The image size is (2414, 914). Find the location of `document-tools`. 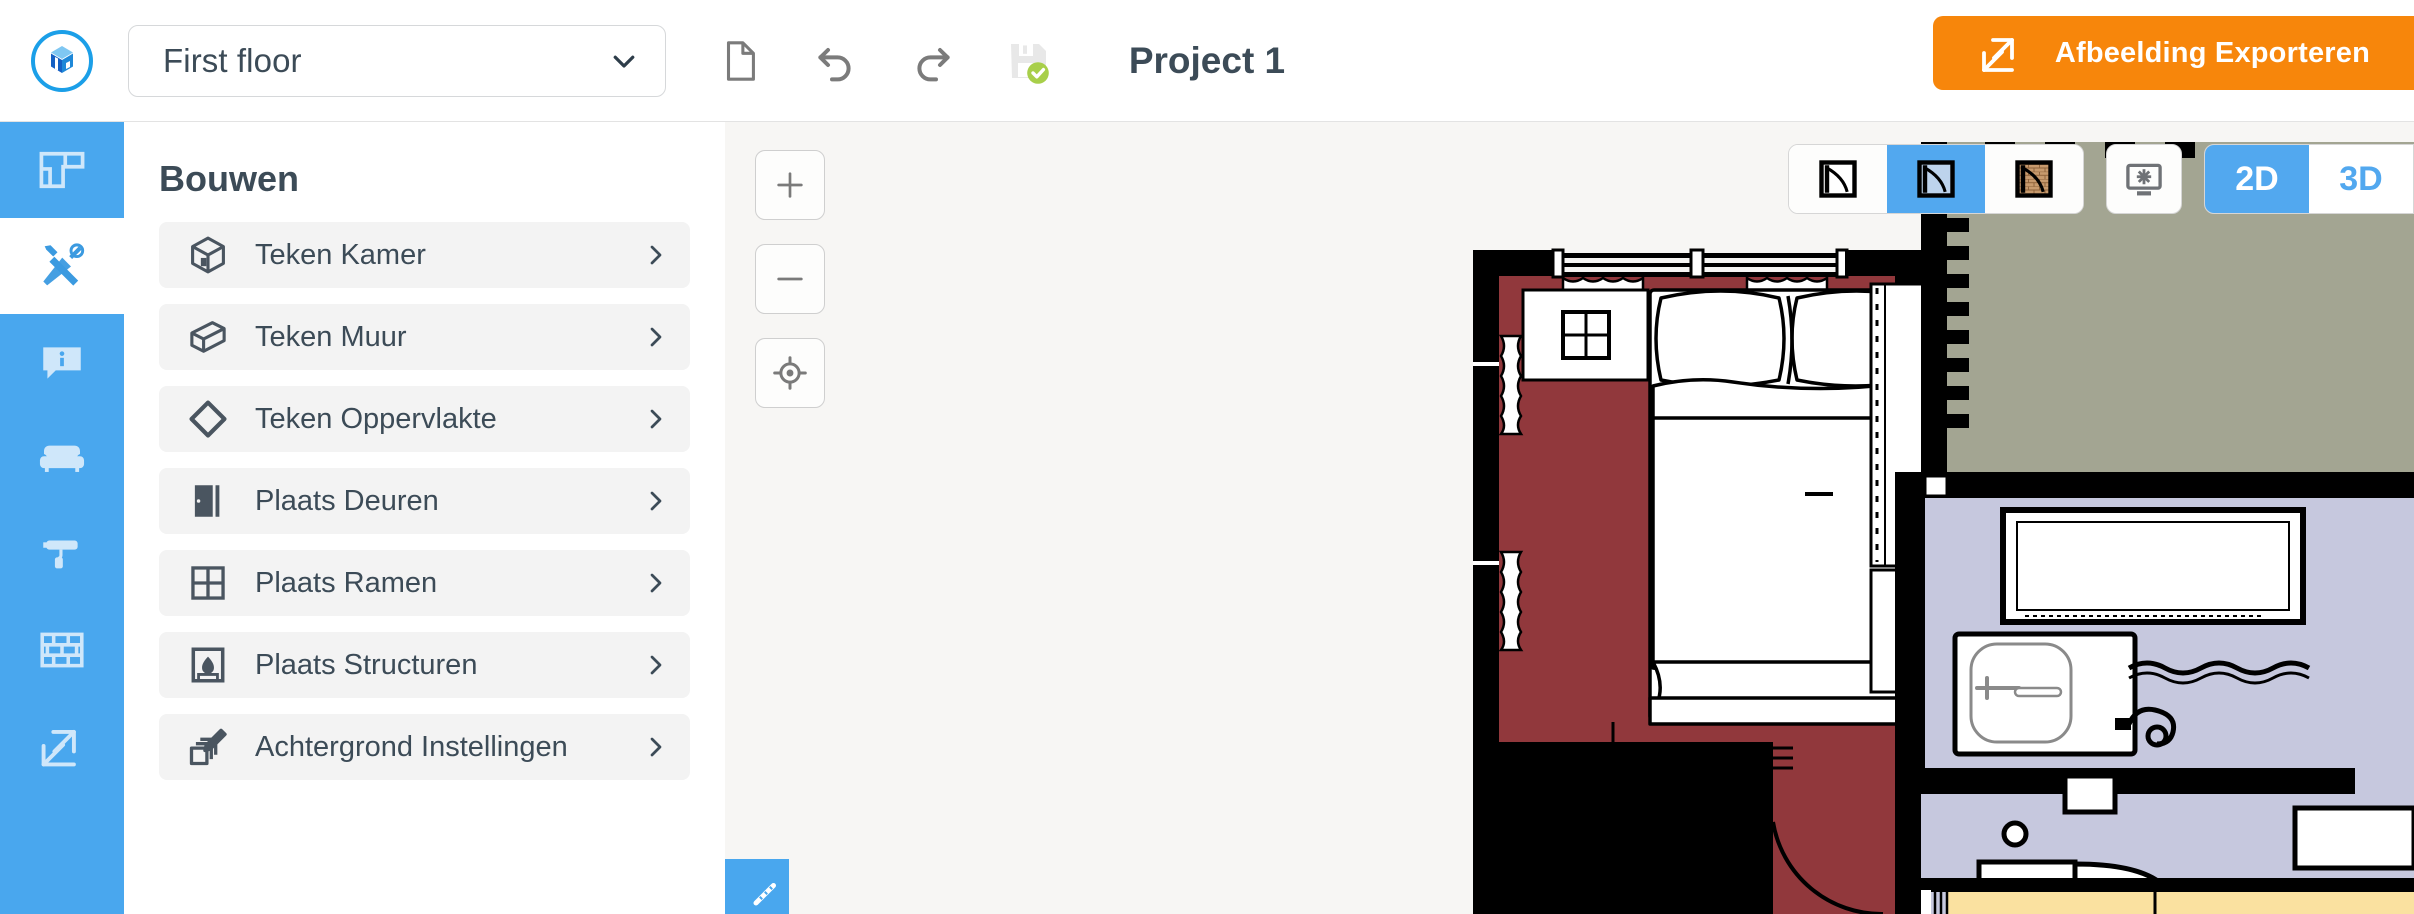

document-tools is located at coordinates (884, 61).